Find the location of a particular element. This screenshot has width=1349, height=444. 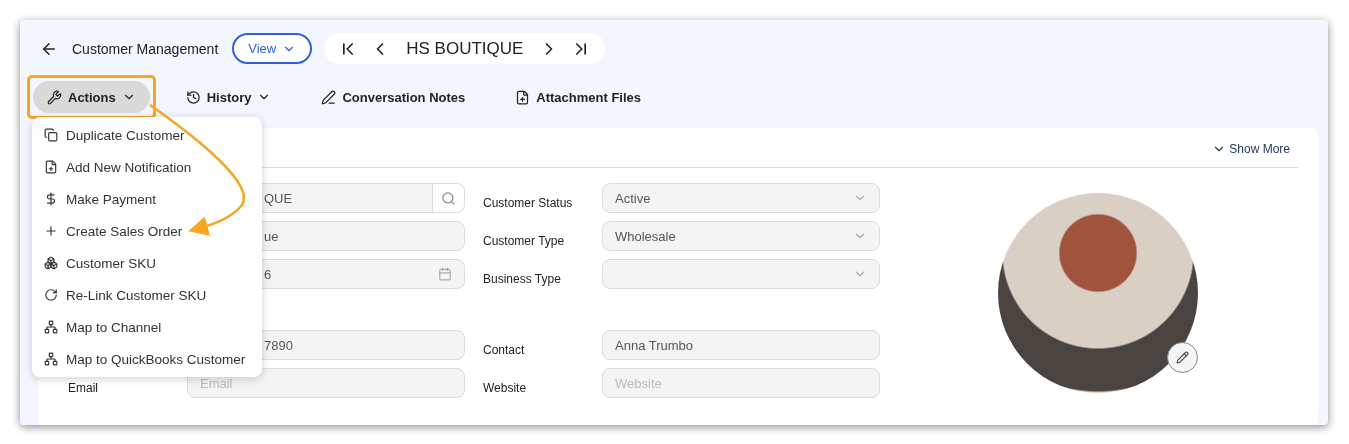

pen-icon is located at coordinates (329, 97).